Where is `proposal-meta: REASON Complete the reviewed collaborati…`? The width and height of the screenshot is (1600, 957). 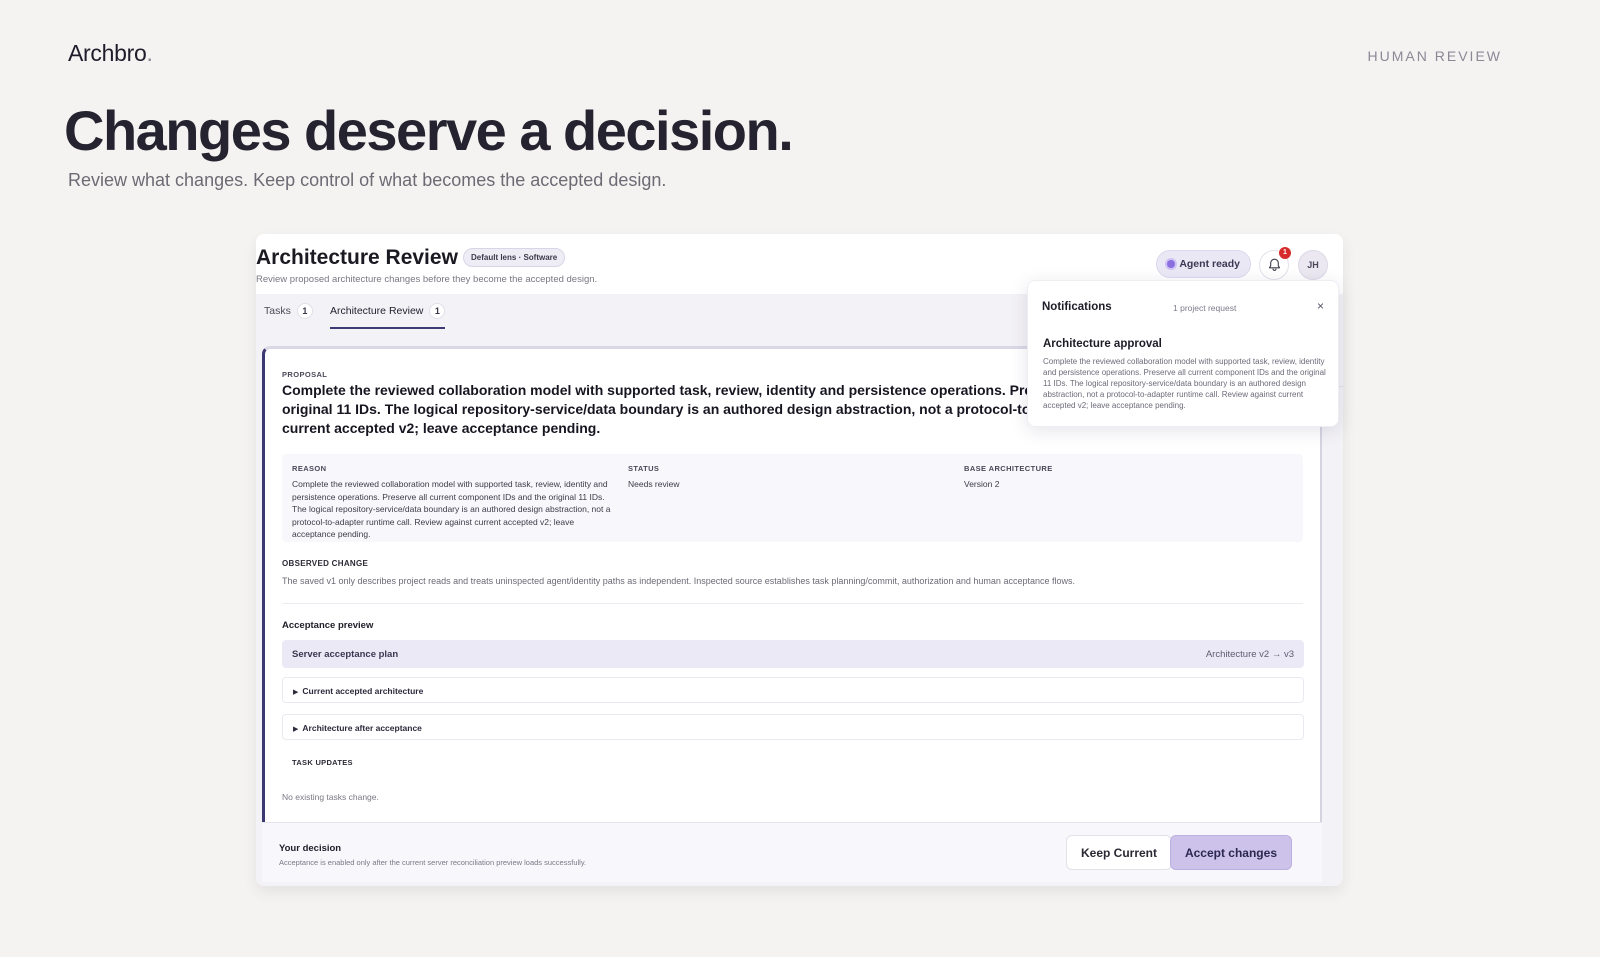
proposal-meta: REASON Complete the reviewed collaborati… is located at coordinates (792, 498).